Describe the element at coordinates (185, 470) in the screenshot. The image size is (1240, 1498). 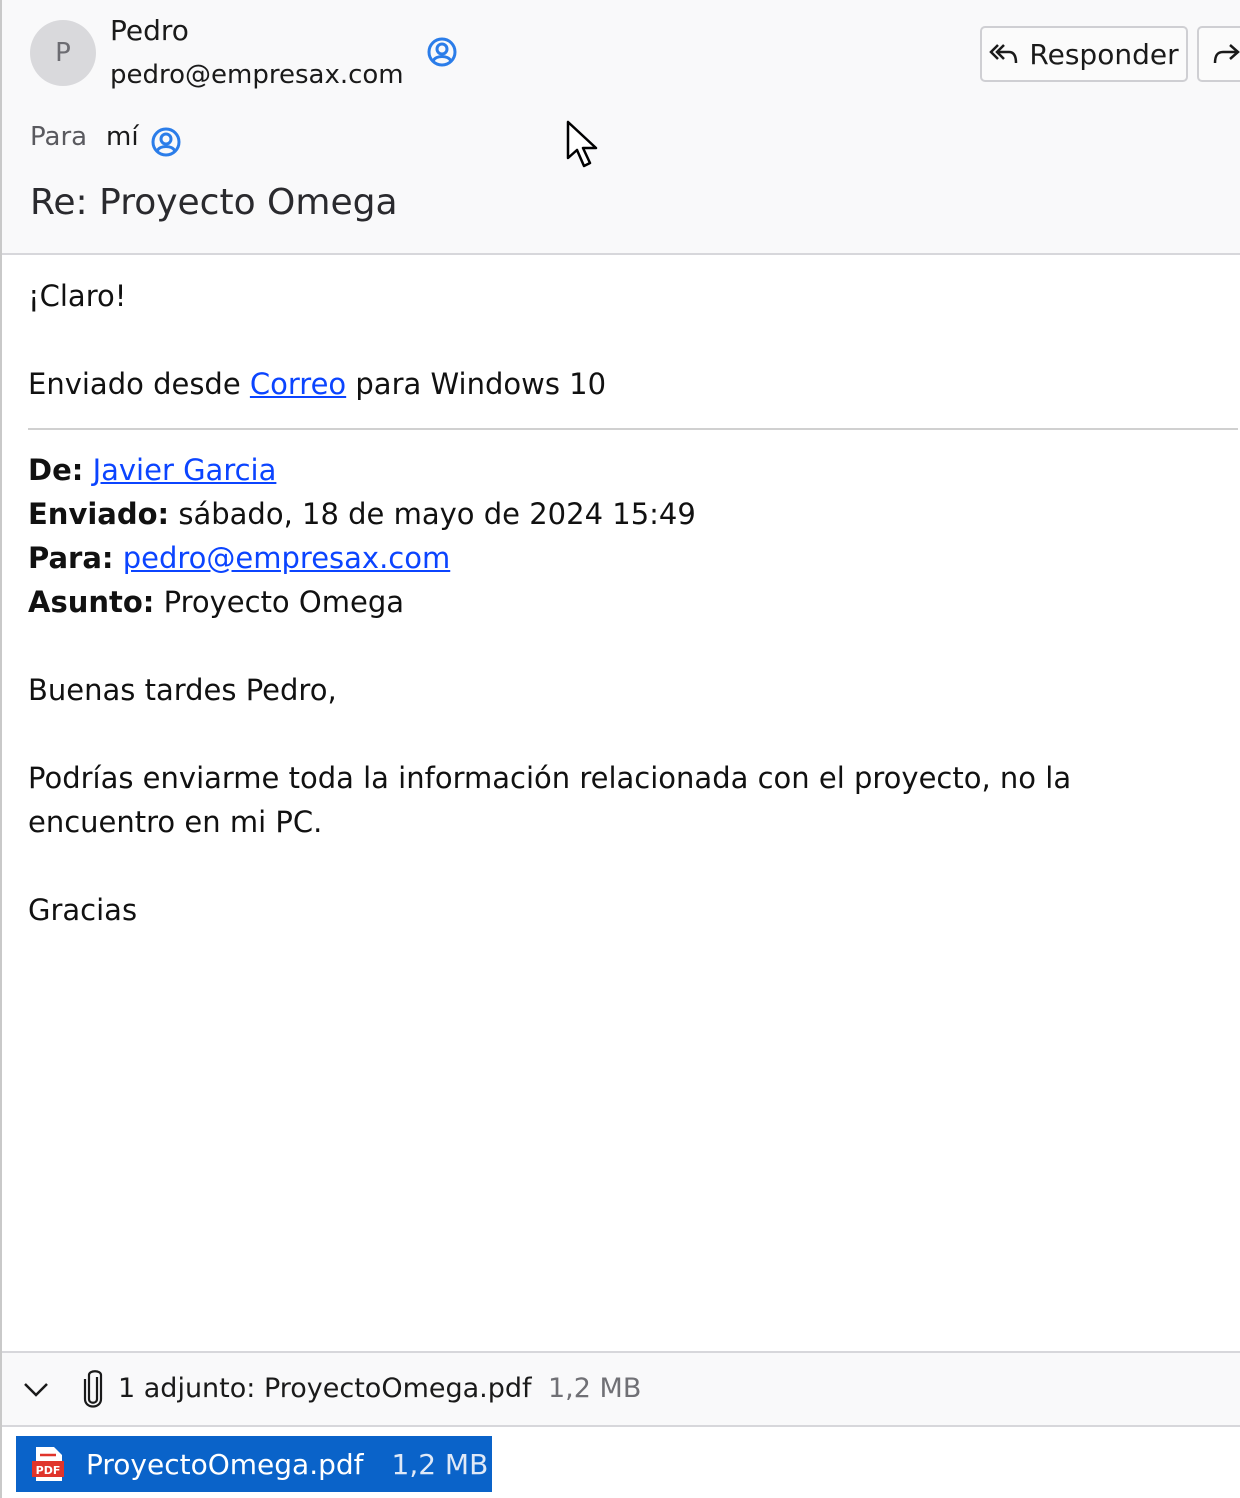
I see `quoted-from-link: Javier Garcia` at that location.